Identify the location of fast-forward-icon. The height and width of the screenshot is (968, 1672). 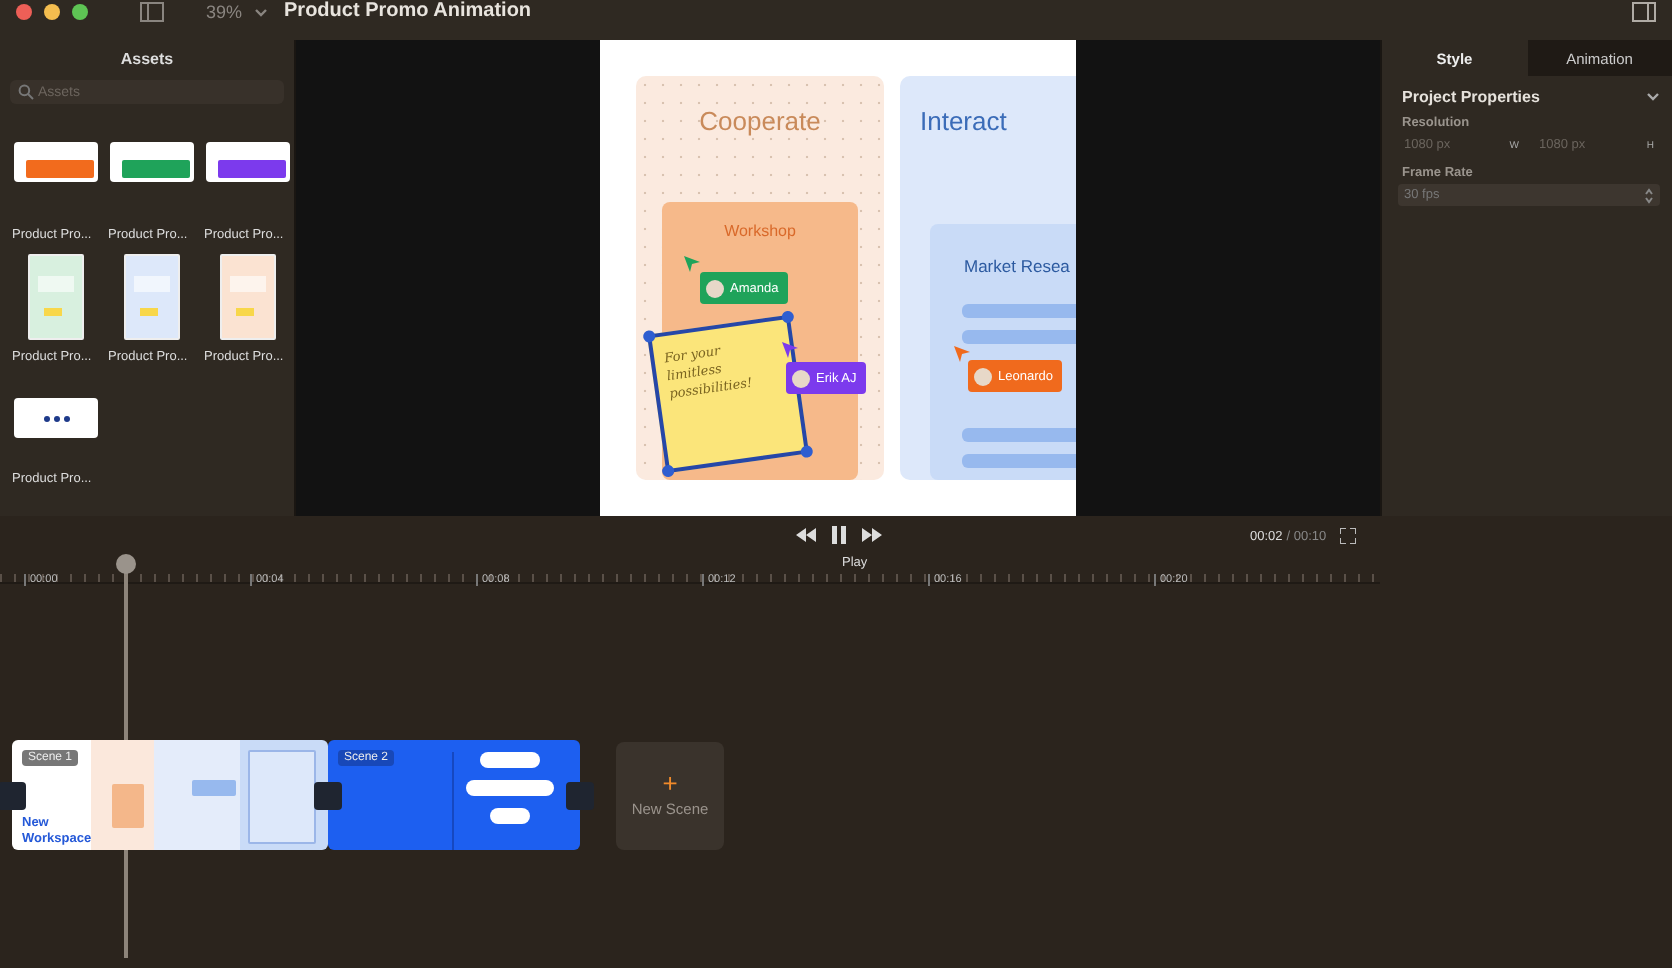
(872, 535).